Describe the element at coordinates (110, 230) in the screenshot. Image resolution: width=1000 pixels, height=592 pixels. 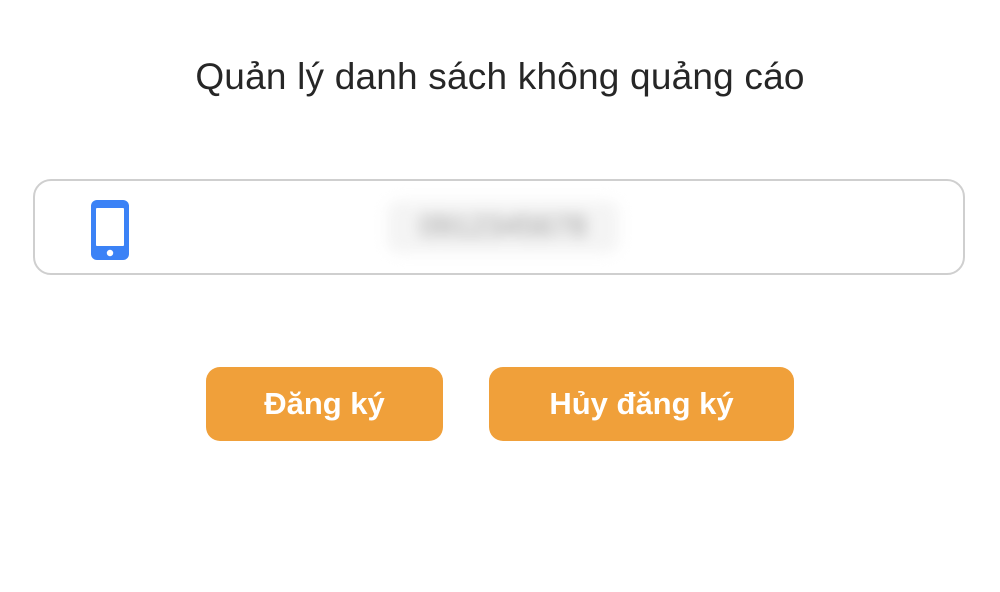
I see `mobile-phone-icon` at that location.